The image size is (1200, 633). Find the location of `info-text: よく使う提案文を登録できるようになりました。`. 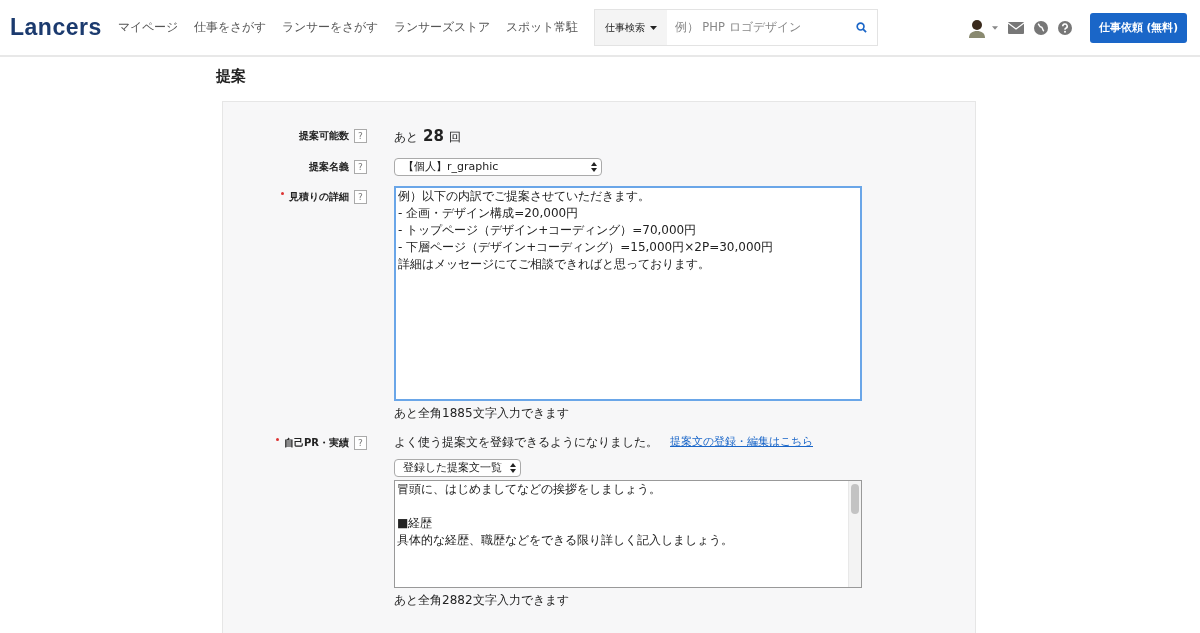

info-text: よく使う提案文を登録できるようになりました。 is located at coordinates (526, 442).